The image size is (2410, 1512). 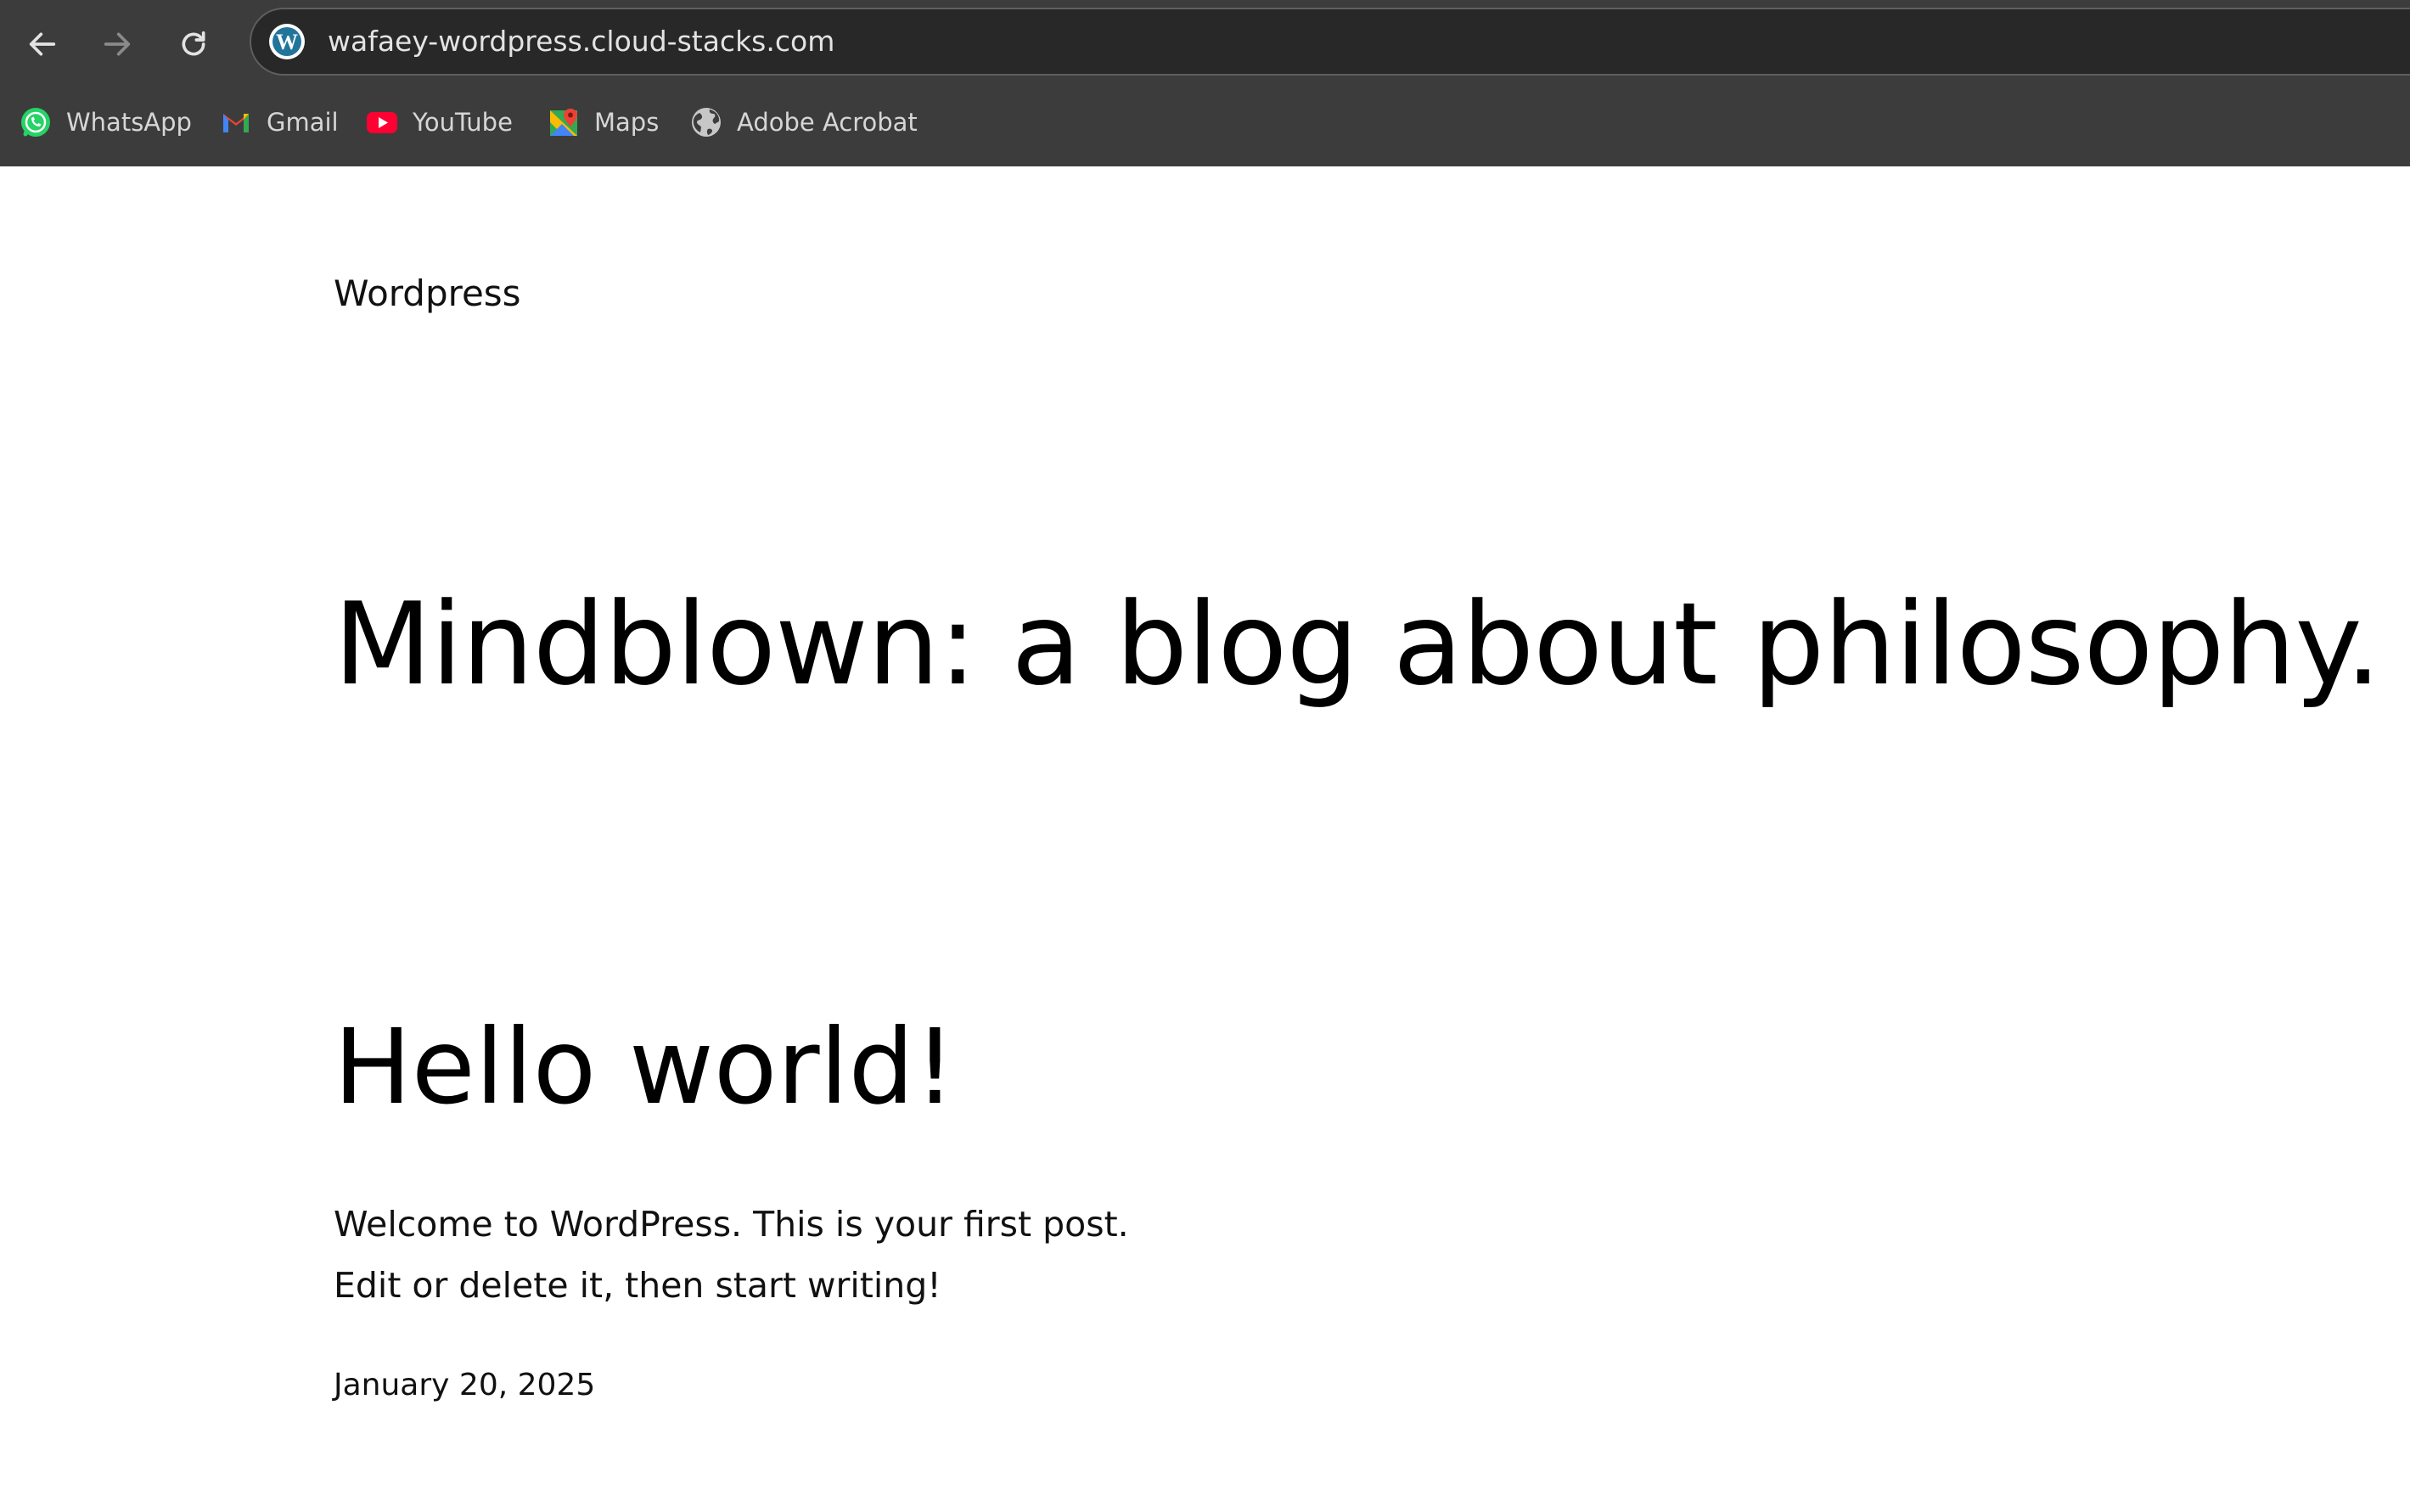 I want to click on bookmark-adobe-acrobat: Adobe Acrobat, so click(x=803, y=122).